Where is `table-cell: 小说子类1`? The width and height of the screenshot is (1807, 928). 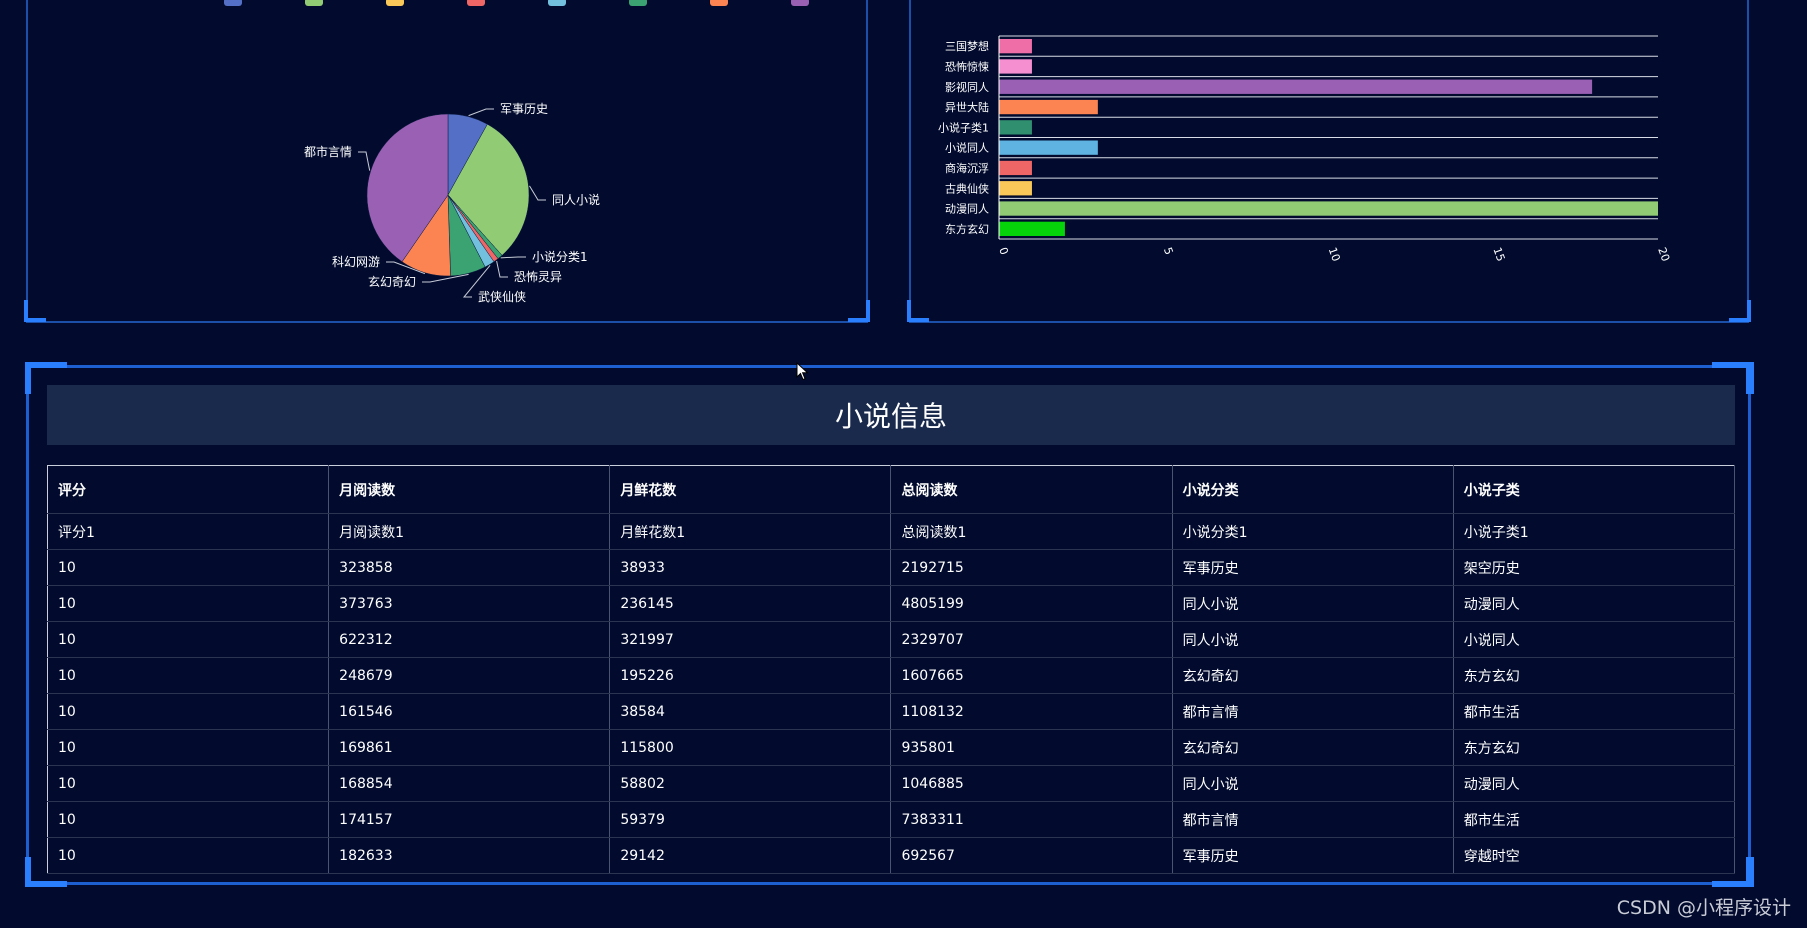
table-cell: 小说子类1 is located at coordinates (1594, 531).